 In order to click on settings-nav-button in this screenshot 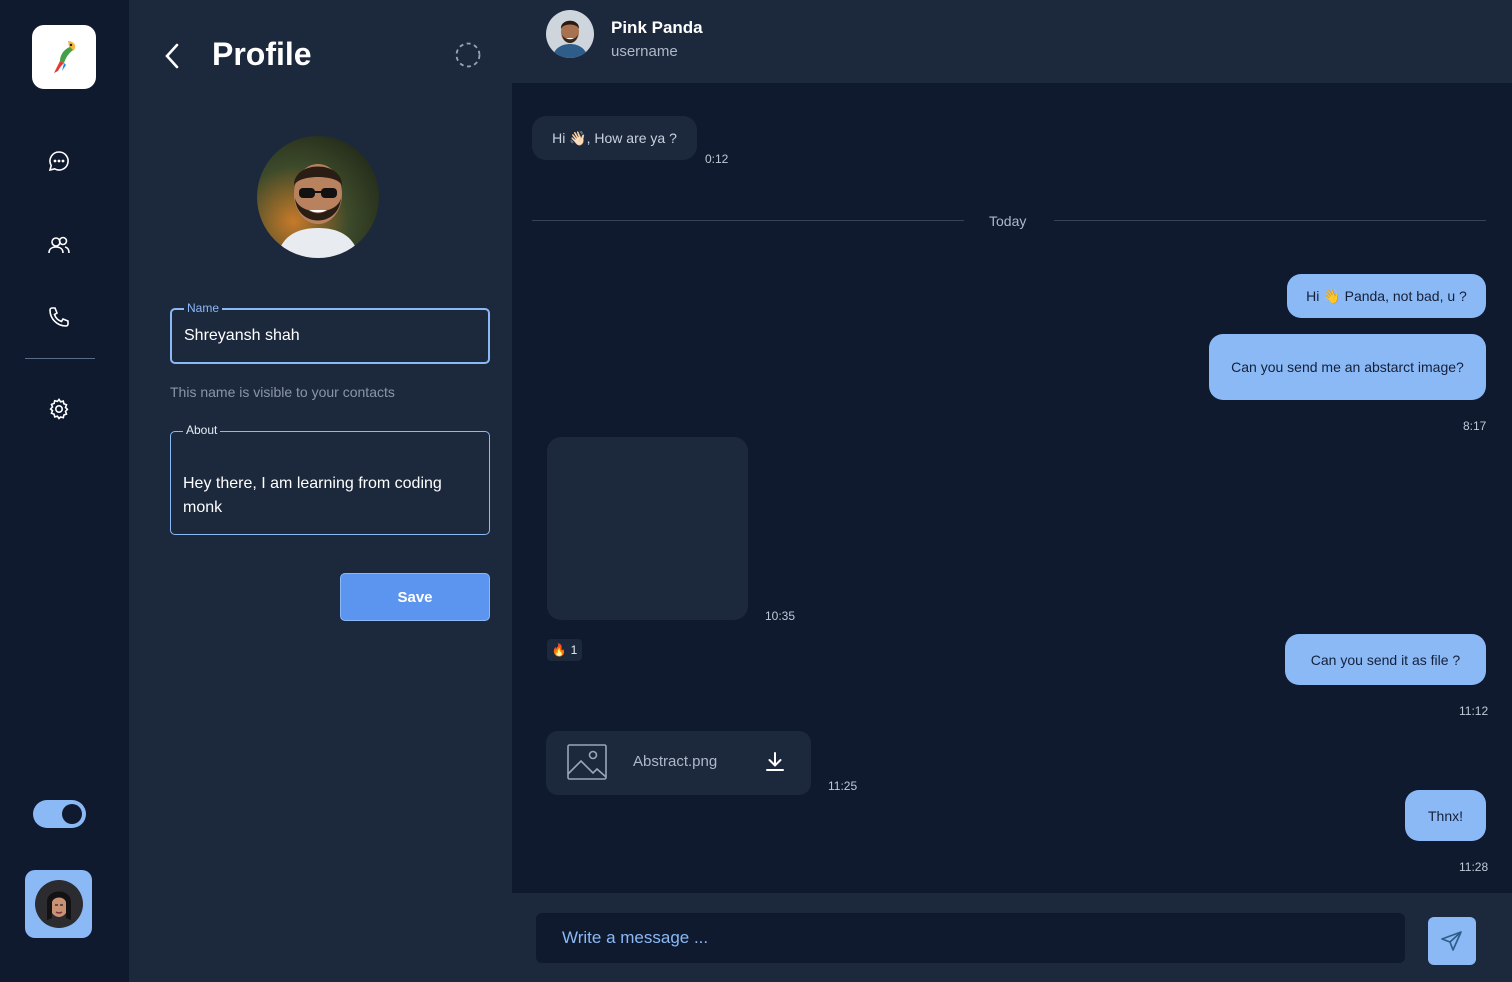, I will do `click(59, 409)`.